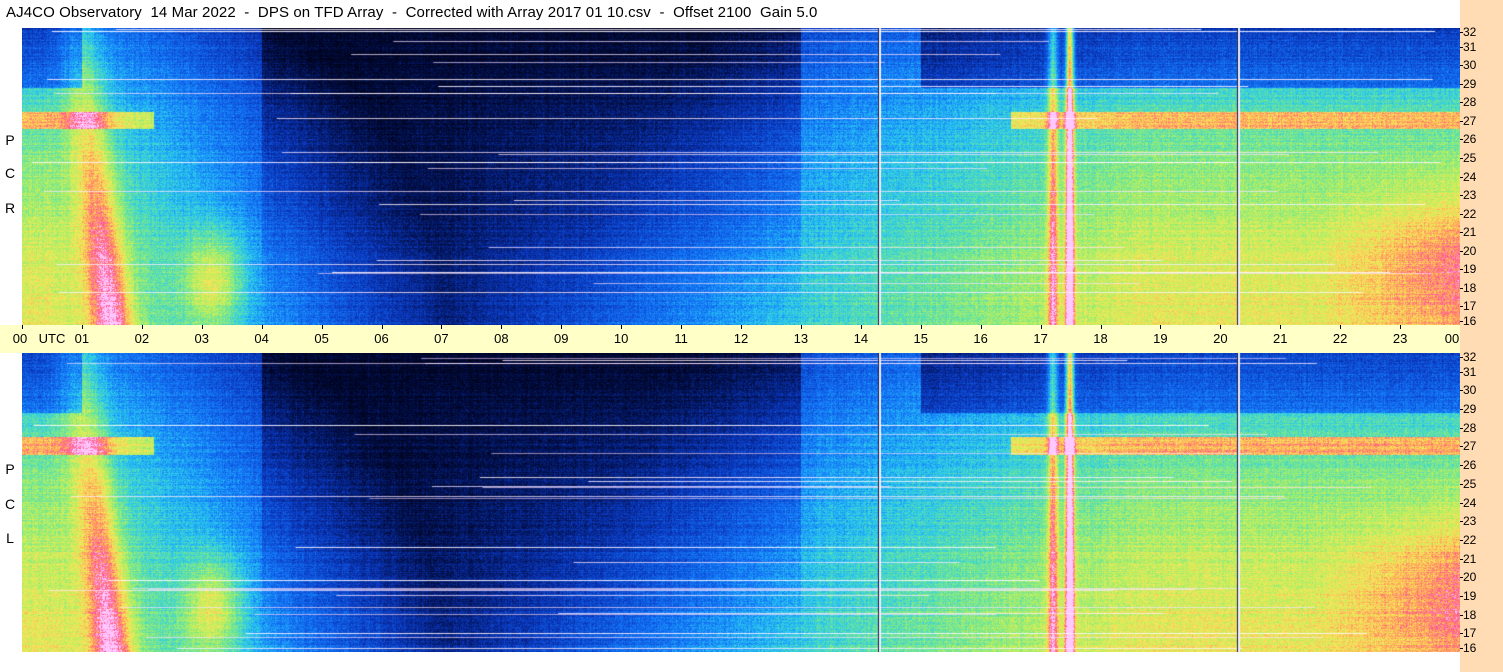 The height and width of the screenshot is (672, 1503). Describe the element at coordinates (10, 208) in the screenshot. I see `top-pol-letter-1: R` at that location.